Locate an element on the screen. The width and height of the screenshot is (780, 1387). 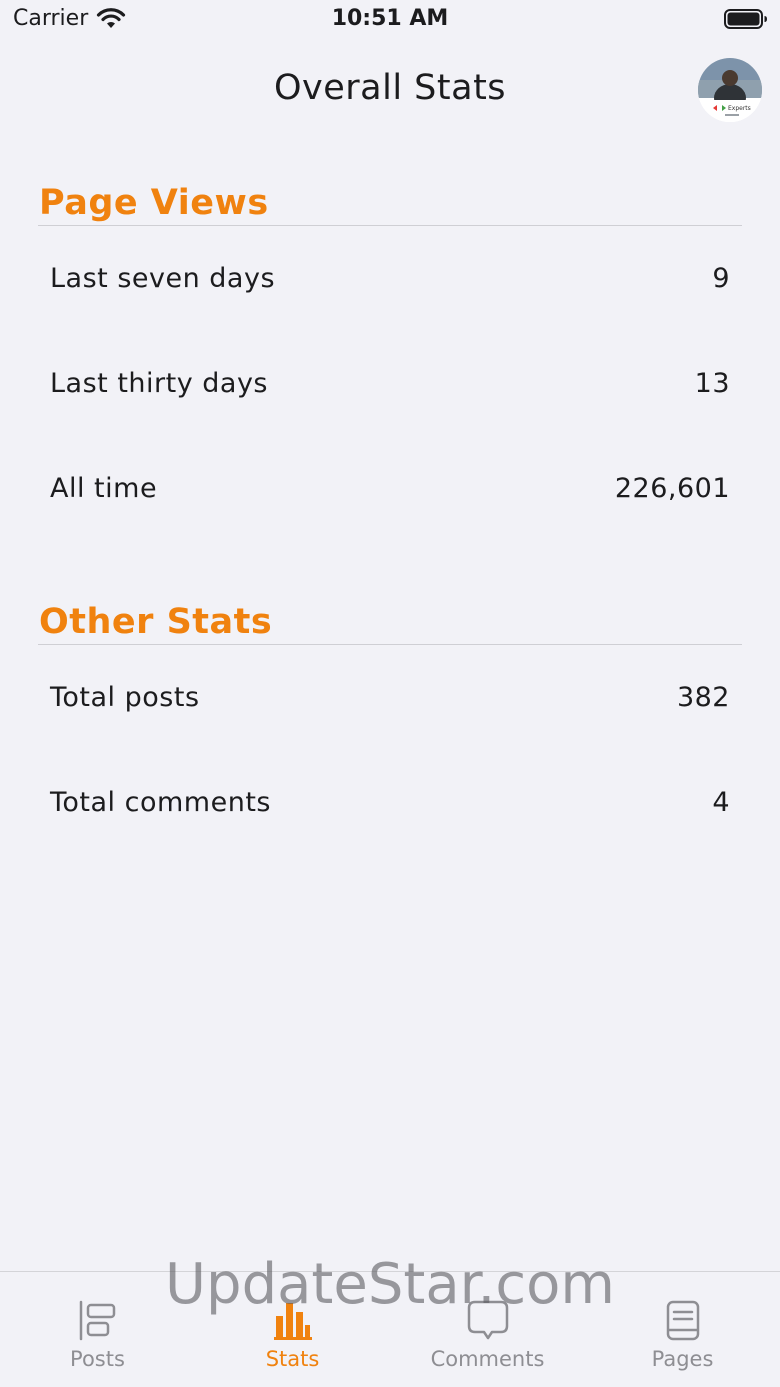
avatar-image: Experts is located at coordinates (730, 90).